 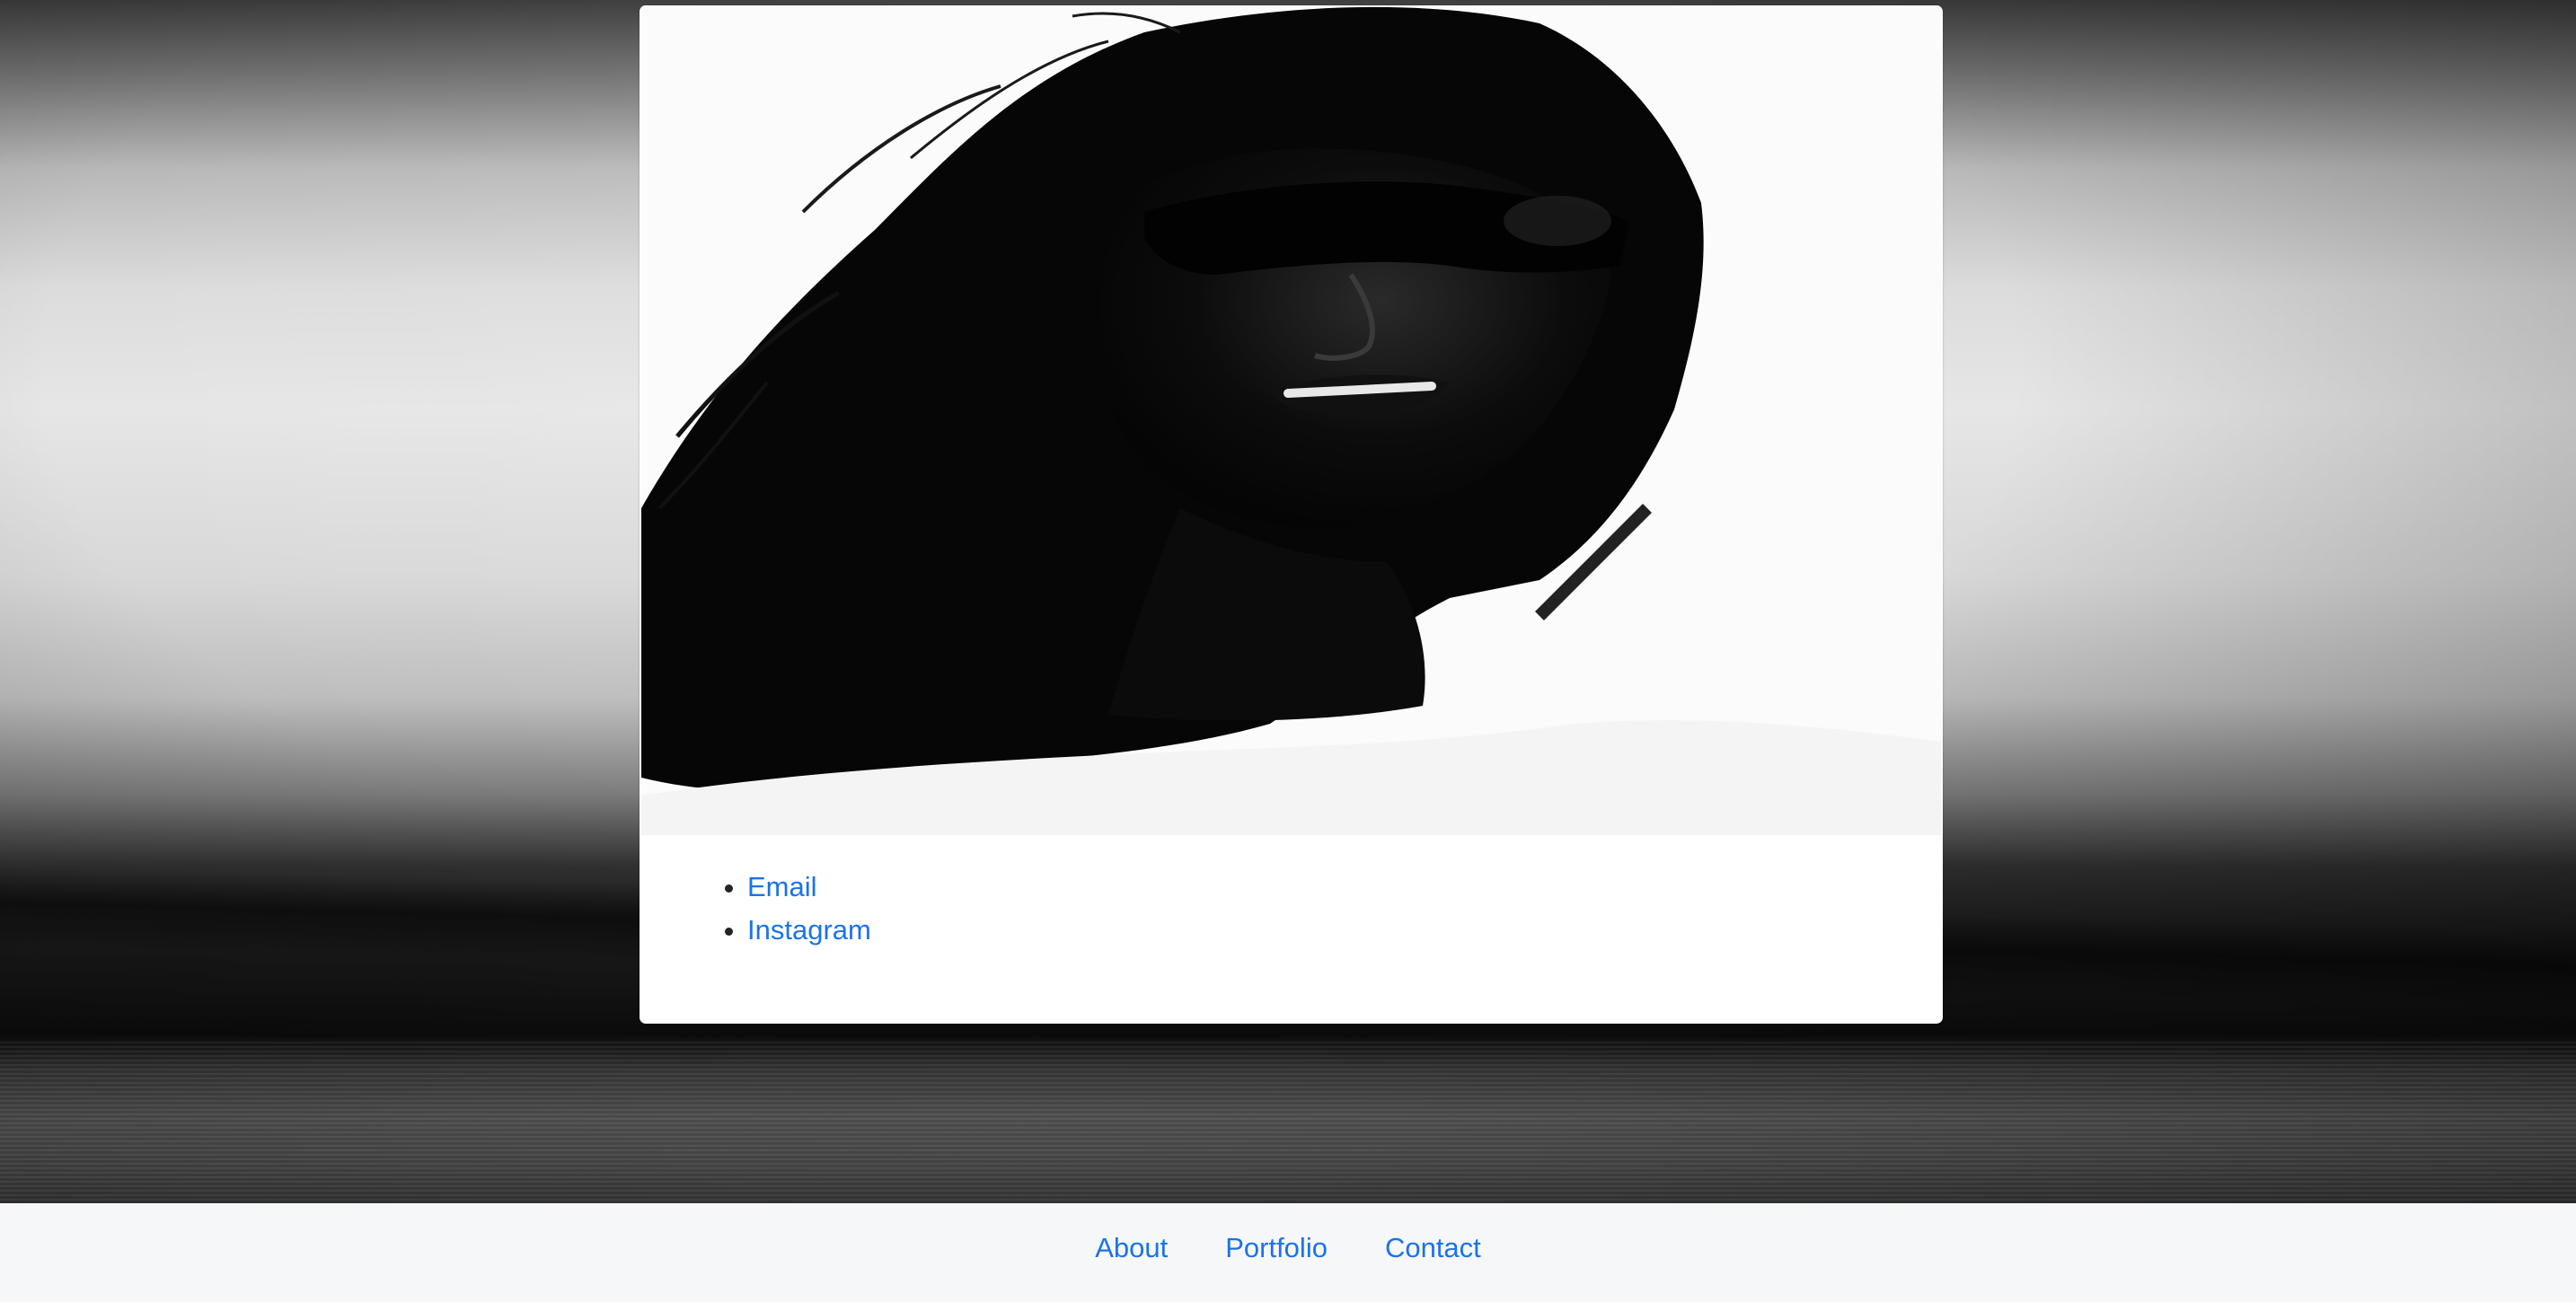 I want to click on footer-nav: About Portfolio Contact, so click(x=1288, y=1252).